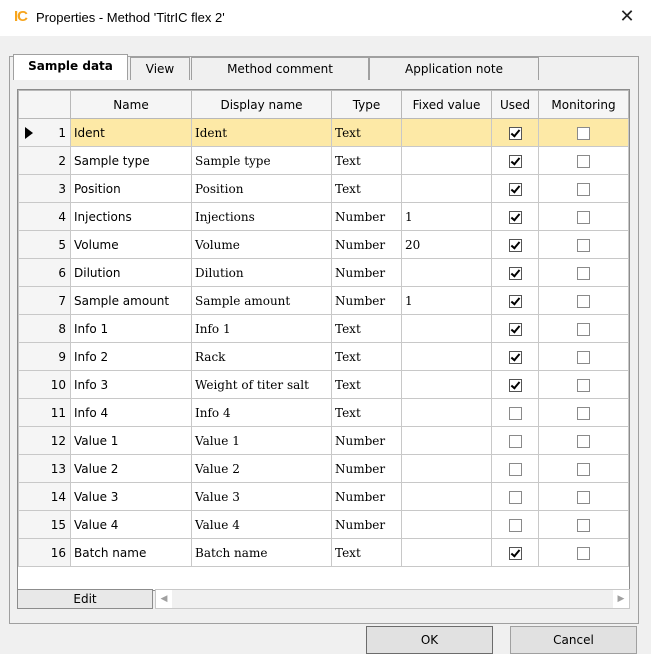  I want to click on name-cell: Volume, so click(131, 244).